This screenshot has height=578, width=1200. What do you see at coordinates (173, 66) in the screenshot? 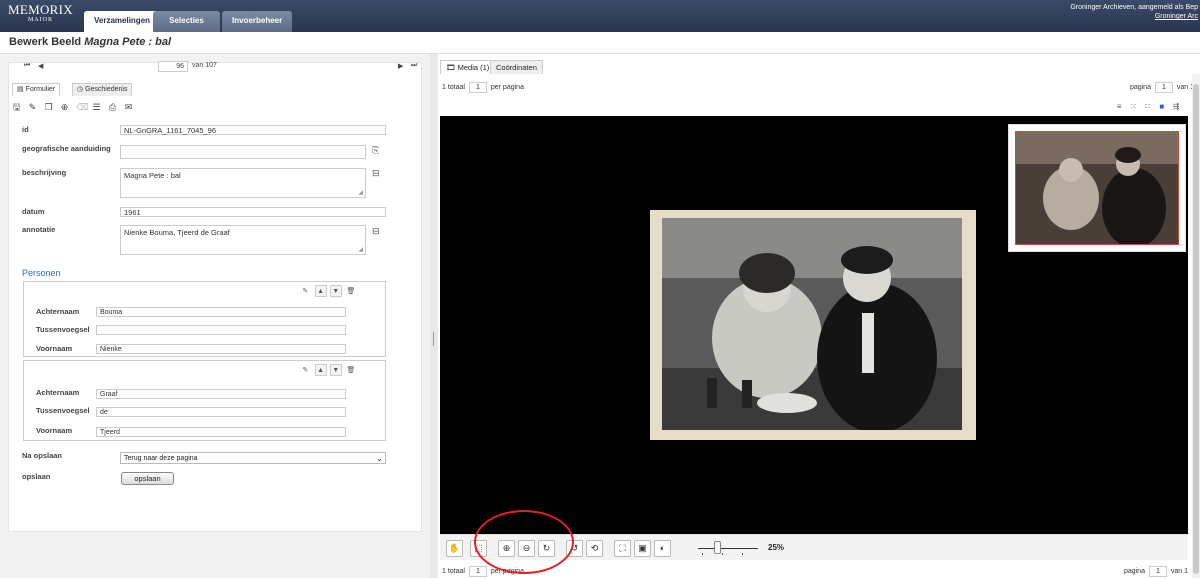
I see `record-number-input: 96` at bounding box center [173, 66].